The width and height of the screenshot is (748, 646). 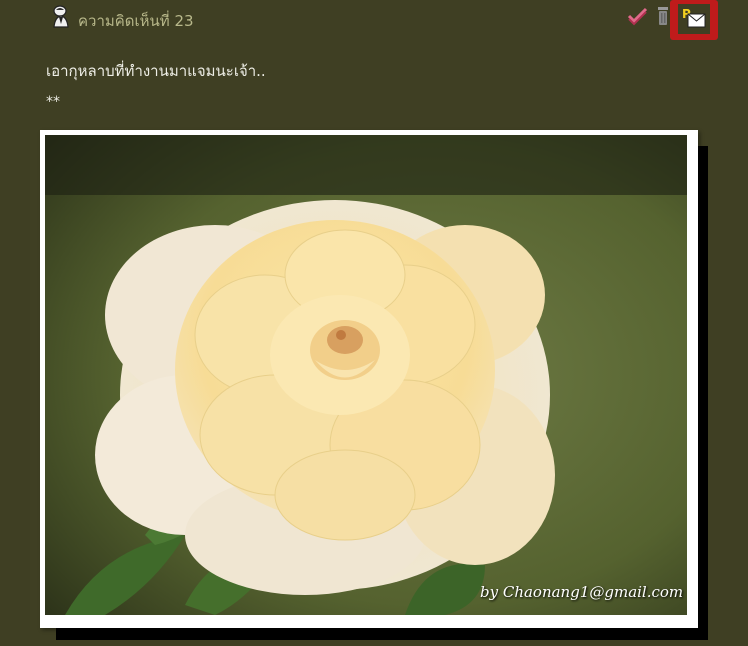 I want to click on private-message-button: P, so click(x=694, y=20).